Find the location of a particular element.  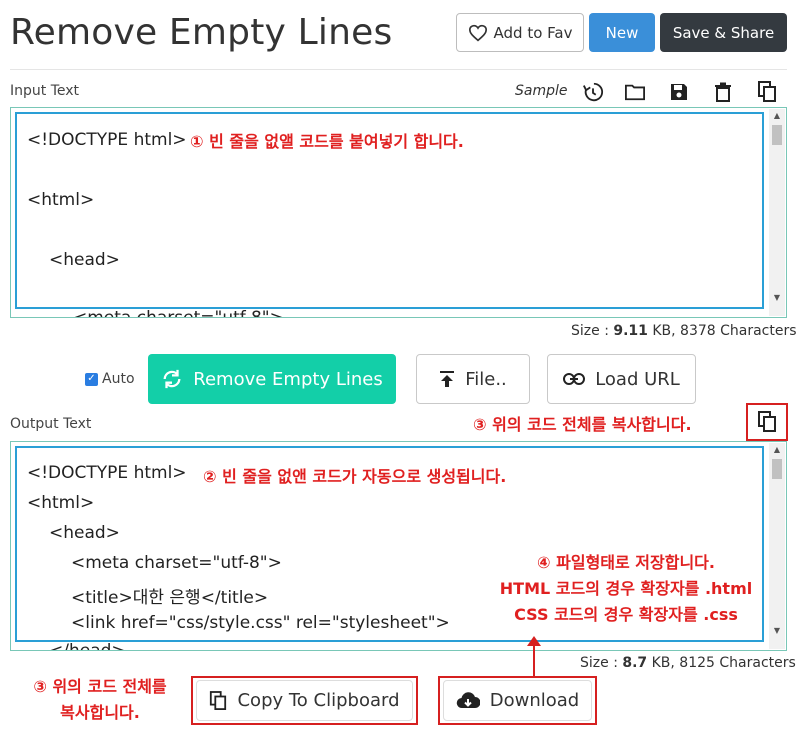

load-url-label: Load URL is located at coordinates (637, 379).